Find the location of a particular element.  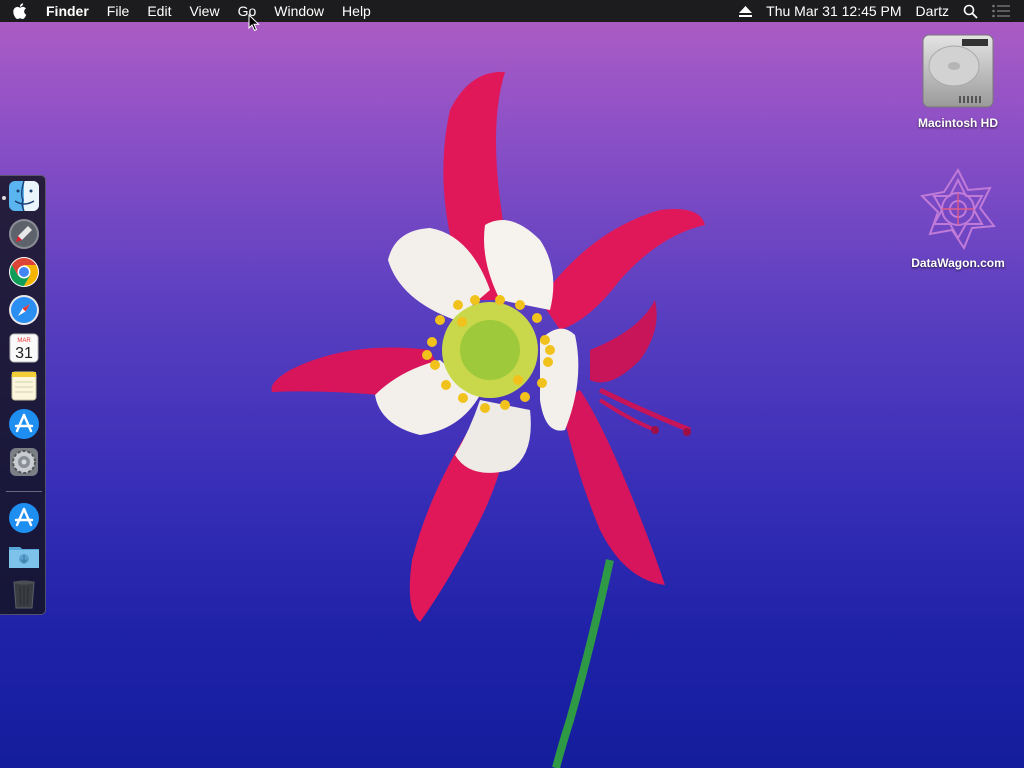

dock-item-system-preferences is located at coordinates (24, 462).